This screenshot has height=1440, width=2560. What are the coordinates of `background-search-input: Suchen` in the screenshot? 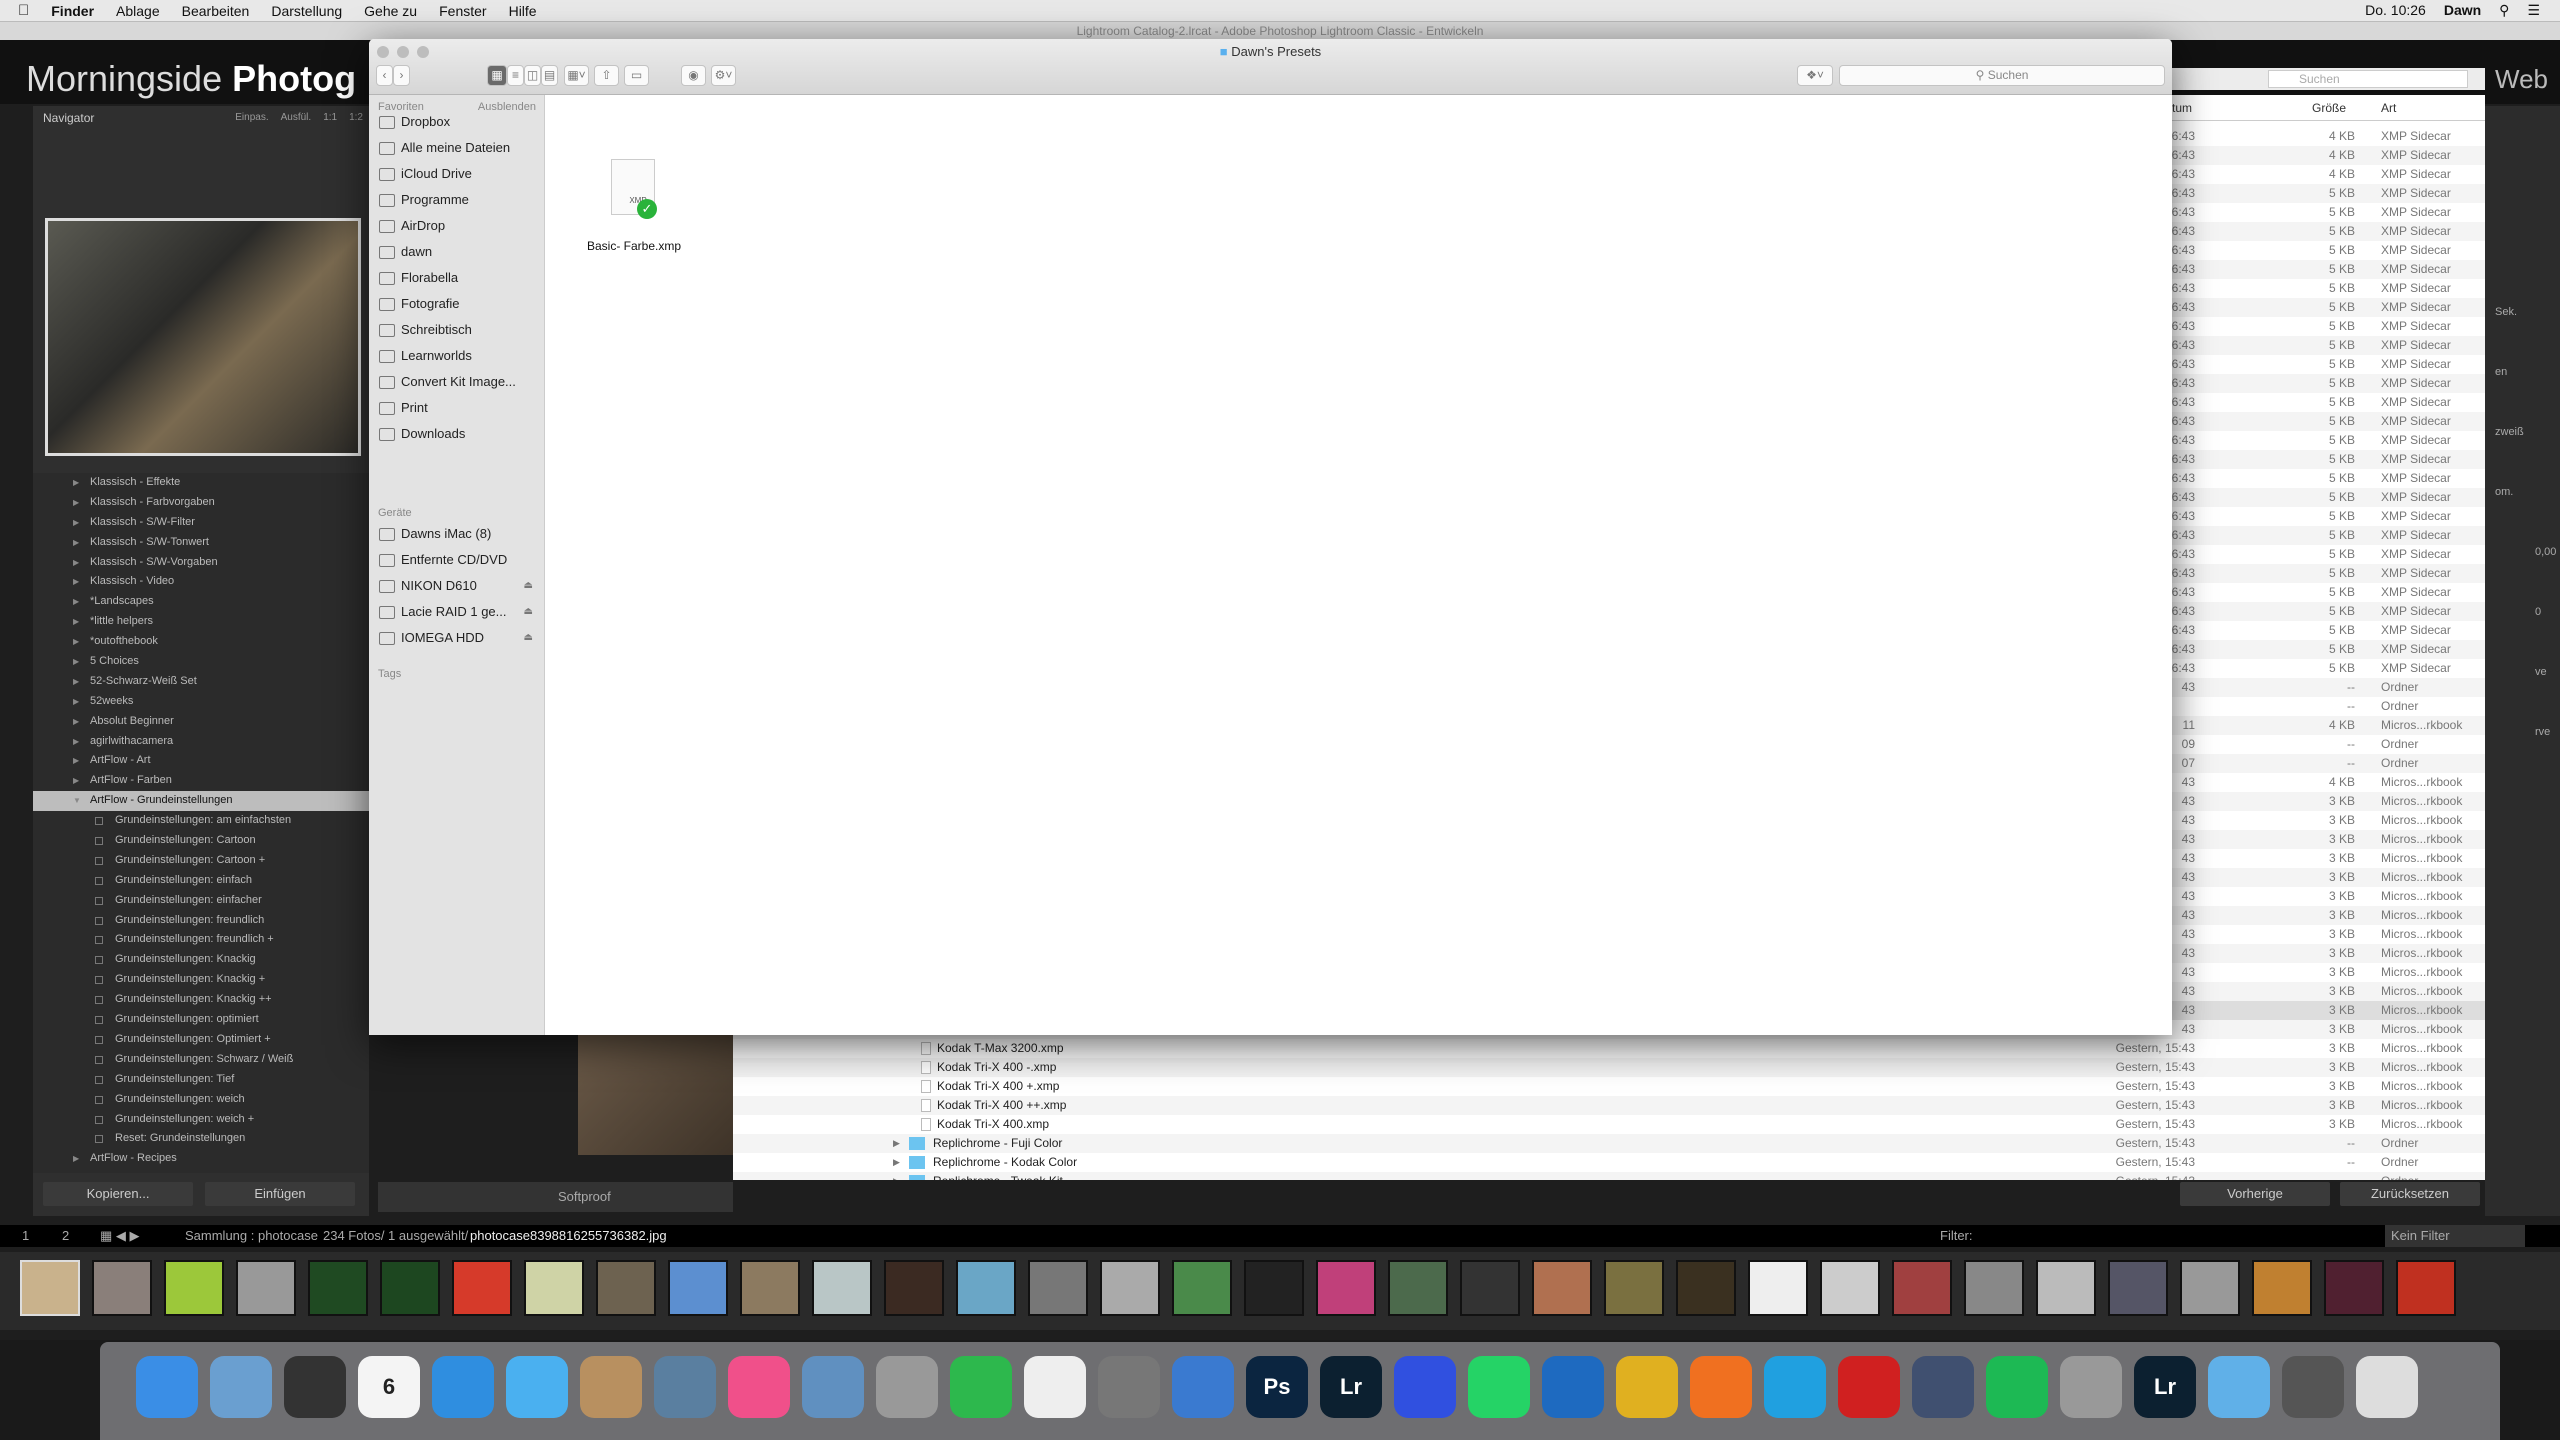 It's located at (2368, 79).